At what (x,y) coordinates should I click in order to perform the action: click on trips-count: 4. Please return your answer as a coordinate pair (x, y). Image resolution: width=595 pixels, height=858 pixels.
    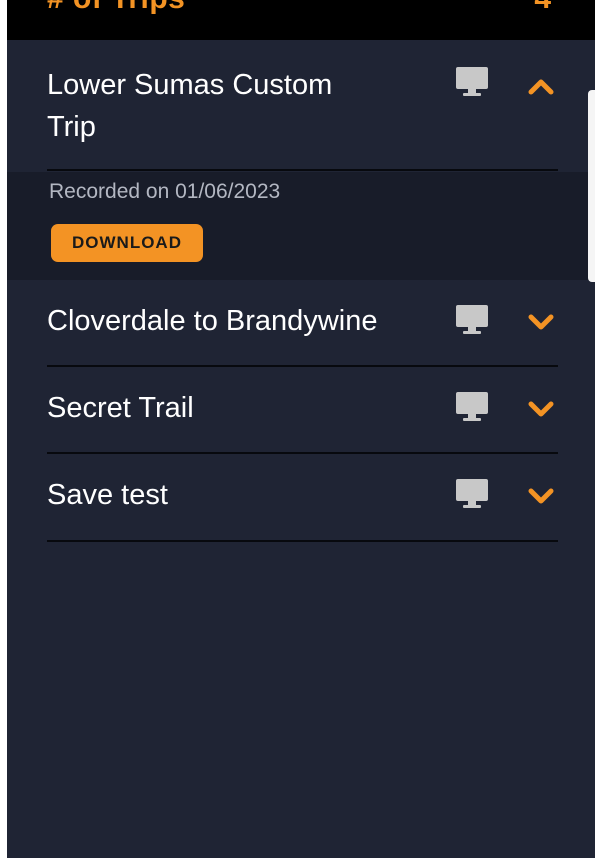
    Looking at the image, I should click on (542, 8).